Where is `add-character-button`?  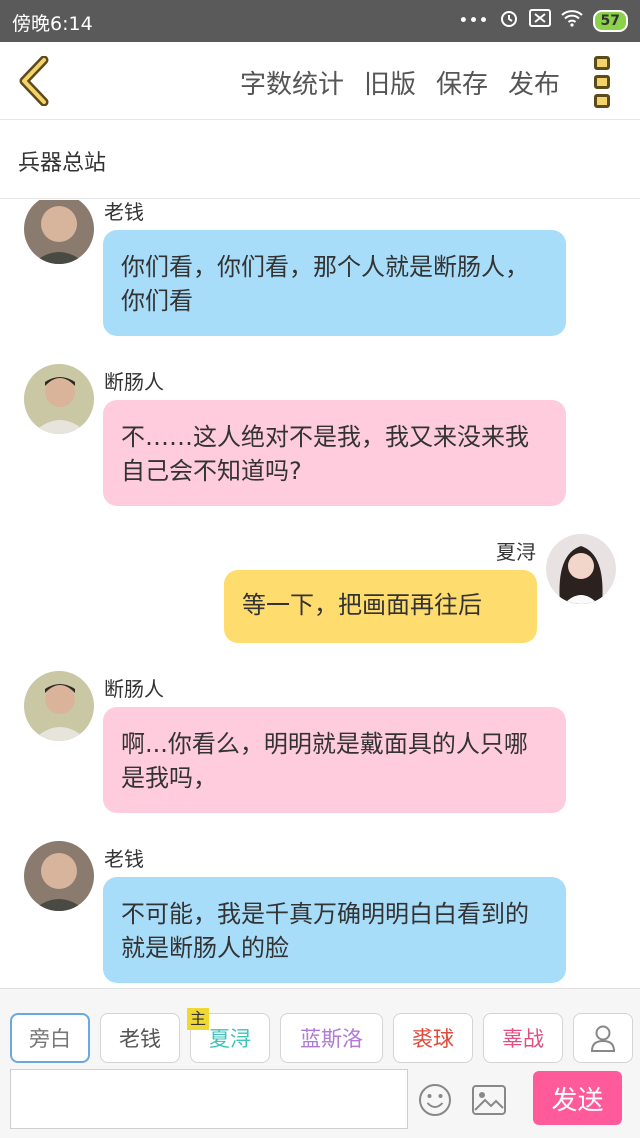 add-character-button is located at coordinates (603, 1038).